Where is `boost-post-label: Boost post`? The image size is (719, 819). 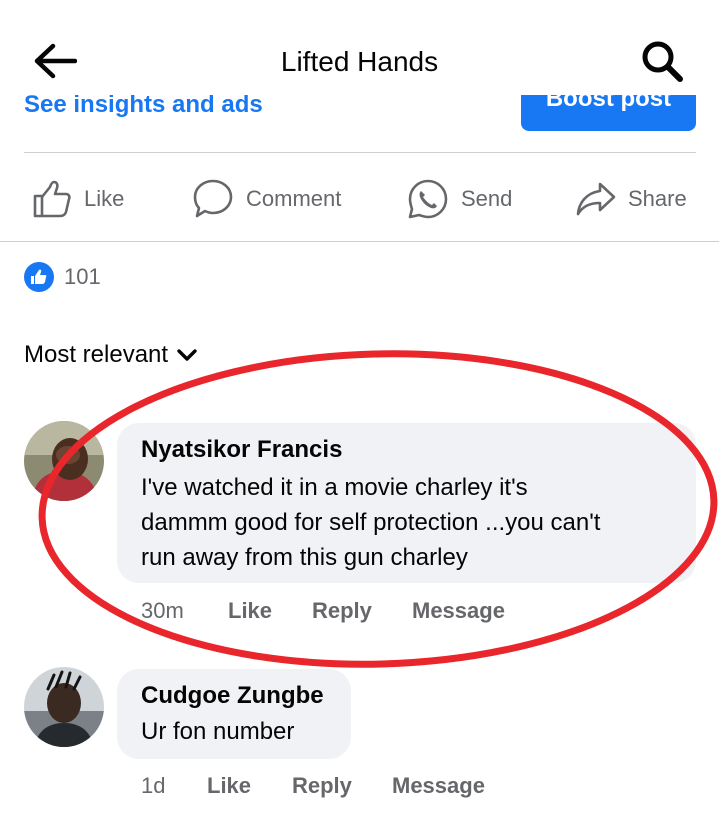 boost-post-label: Boost post is located at coordinates (608, 103).